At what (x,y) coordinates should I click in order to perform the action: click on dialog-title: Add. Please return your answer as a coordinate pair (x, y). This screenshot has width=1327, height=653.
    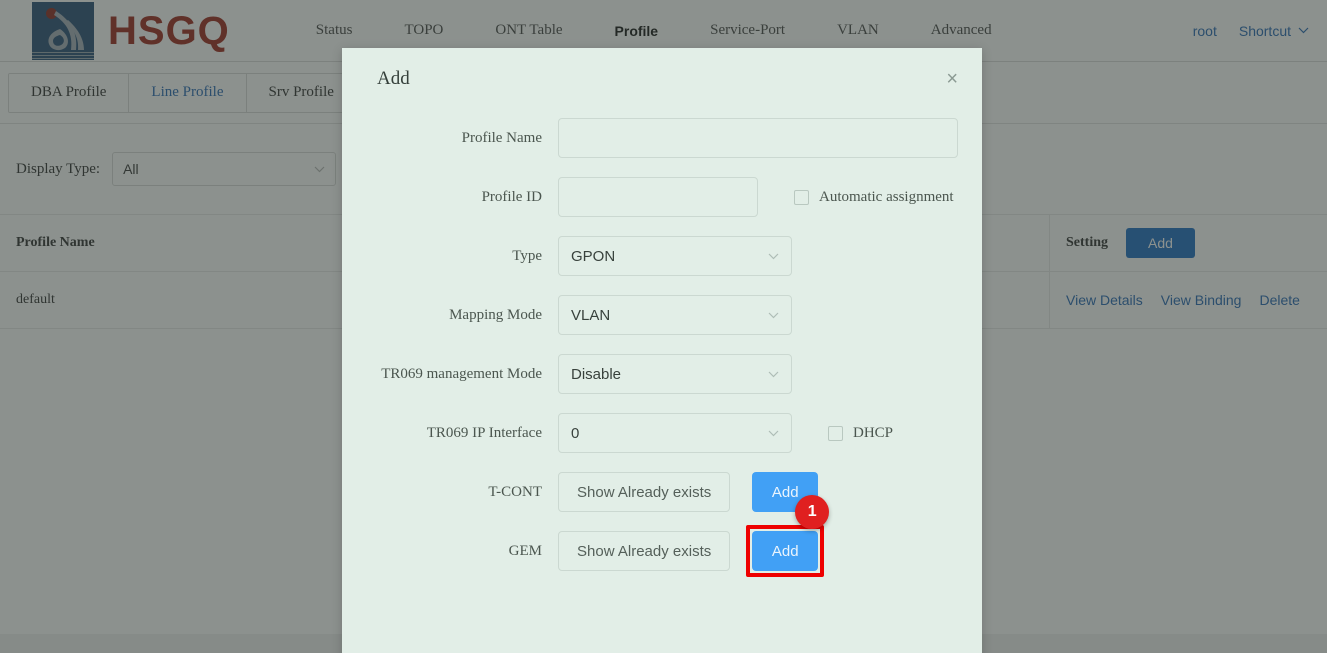
    Looking at the image, I should click on (393, 78).